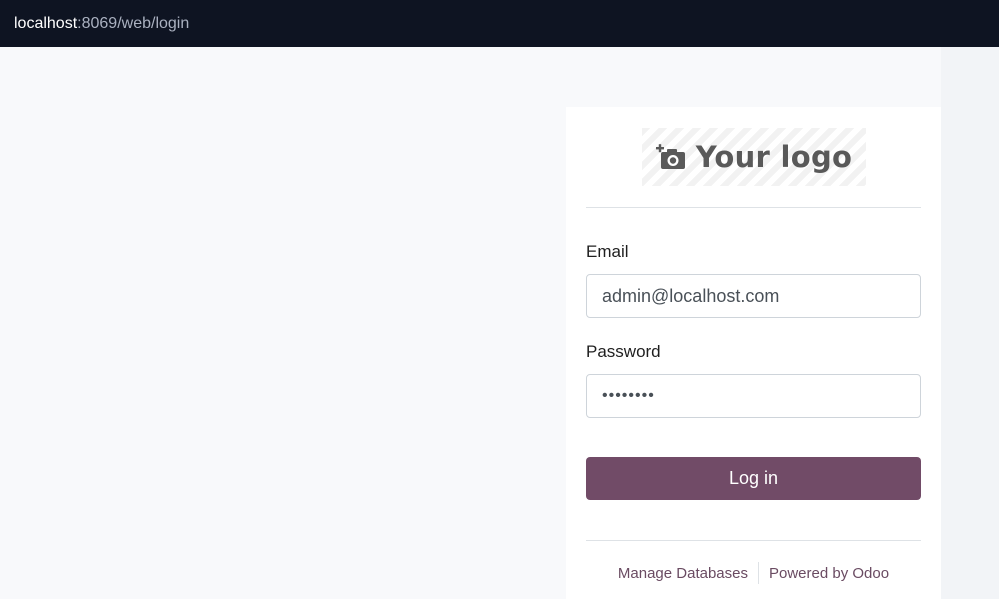 The width and height of the screenshot is (999, 599). What do you see at coordinates (753, 207) in the screenshot?
I see `logo-divider` at bounding box center [753, 207].